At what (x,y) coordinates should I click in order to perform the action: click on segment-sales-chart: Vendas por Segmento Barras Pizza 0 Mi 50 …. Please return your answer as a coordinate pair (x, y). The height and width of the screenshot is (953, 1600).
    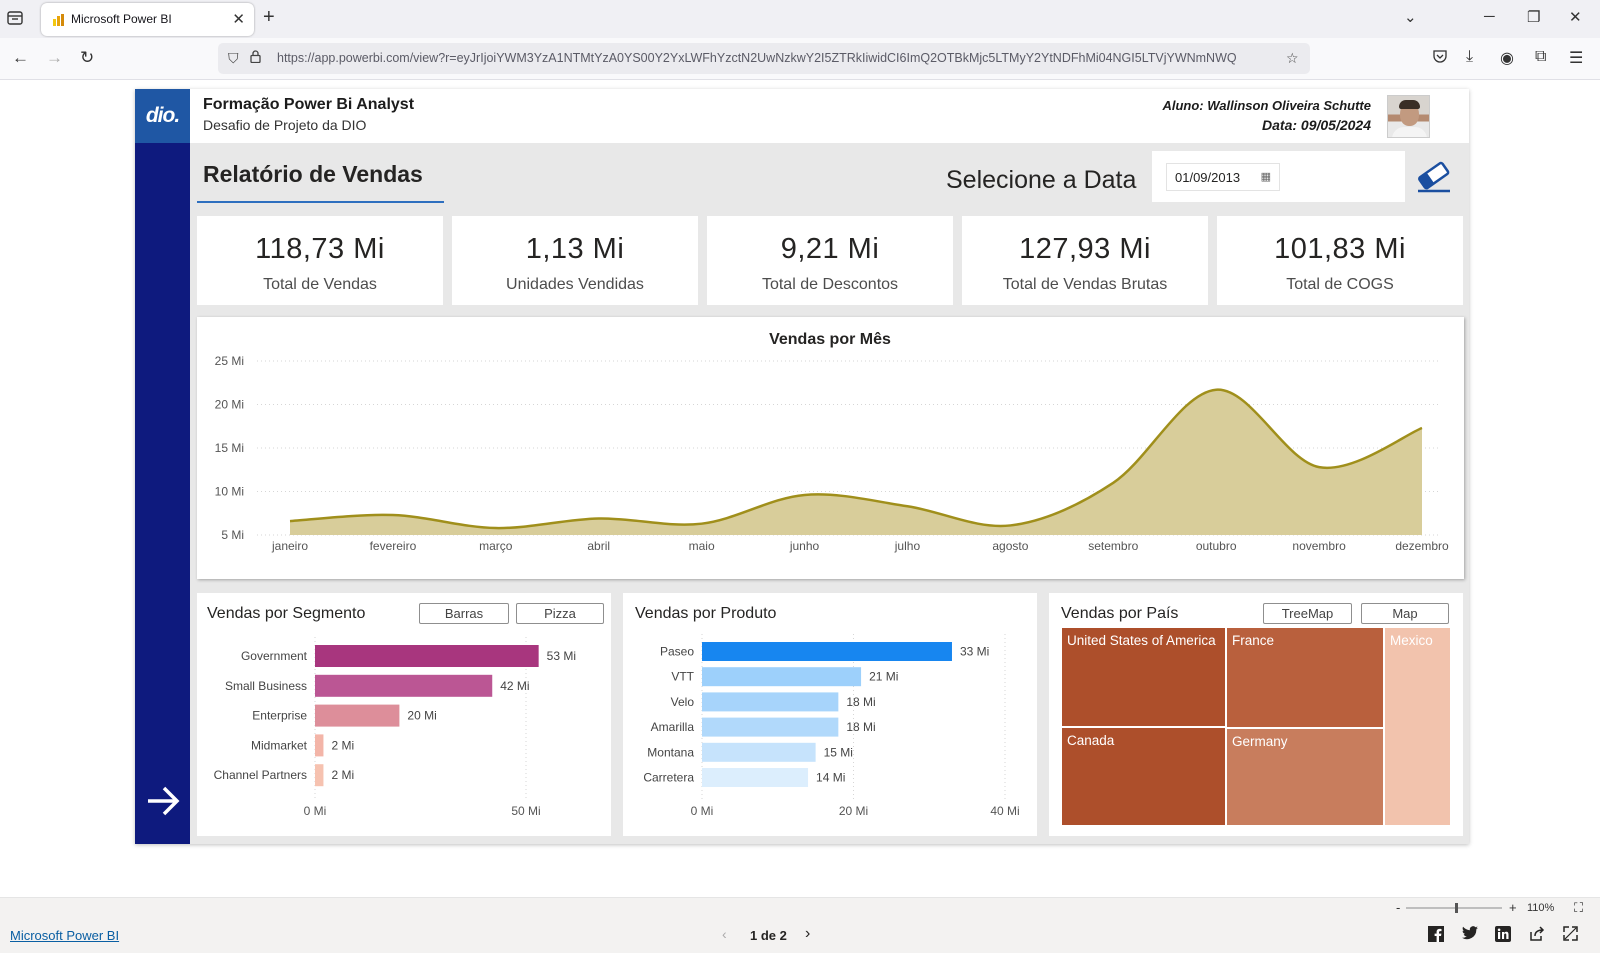
    Looking at the image, I should click on (404, 714).